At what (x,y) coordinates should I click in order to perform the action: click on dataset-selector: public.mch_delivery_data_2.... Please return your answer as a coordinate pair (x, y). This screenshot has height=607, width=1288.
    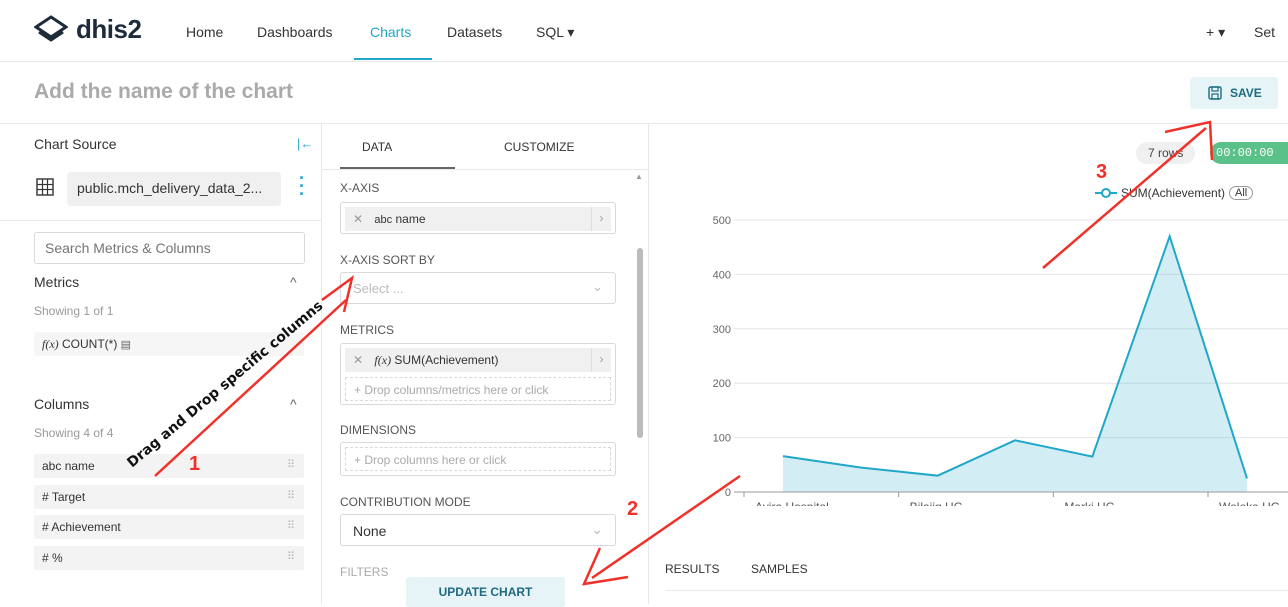
    Looking at the image, I should click on (174, 189).